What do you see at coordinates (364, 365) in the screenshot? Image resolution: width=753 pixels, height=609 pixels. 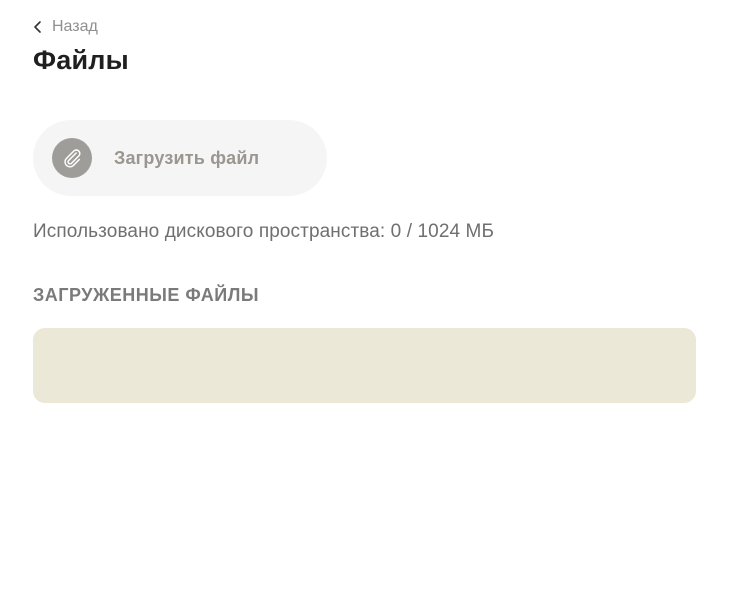 I see `uploaded-files-list` at bounding box center [364, 365].